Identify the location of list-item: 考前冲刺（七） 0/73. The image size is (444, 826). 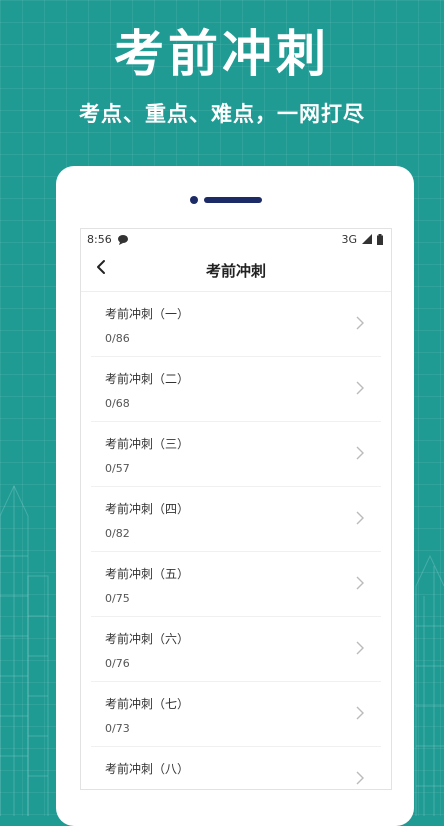
(236, 714).